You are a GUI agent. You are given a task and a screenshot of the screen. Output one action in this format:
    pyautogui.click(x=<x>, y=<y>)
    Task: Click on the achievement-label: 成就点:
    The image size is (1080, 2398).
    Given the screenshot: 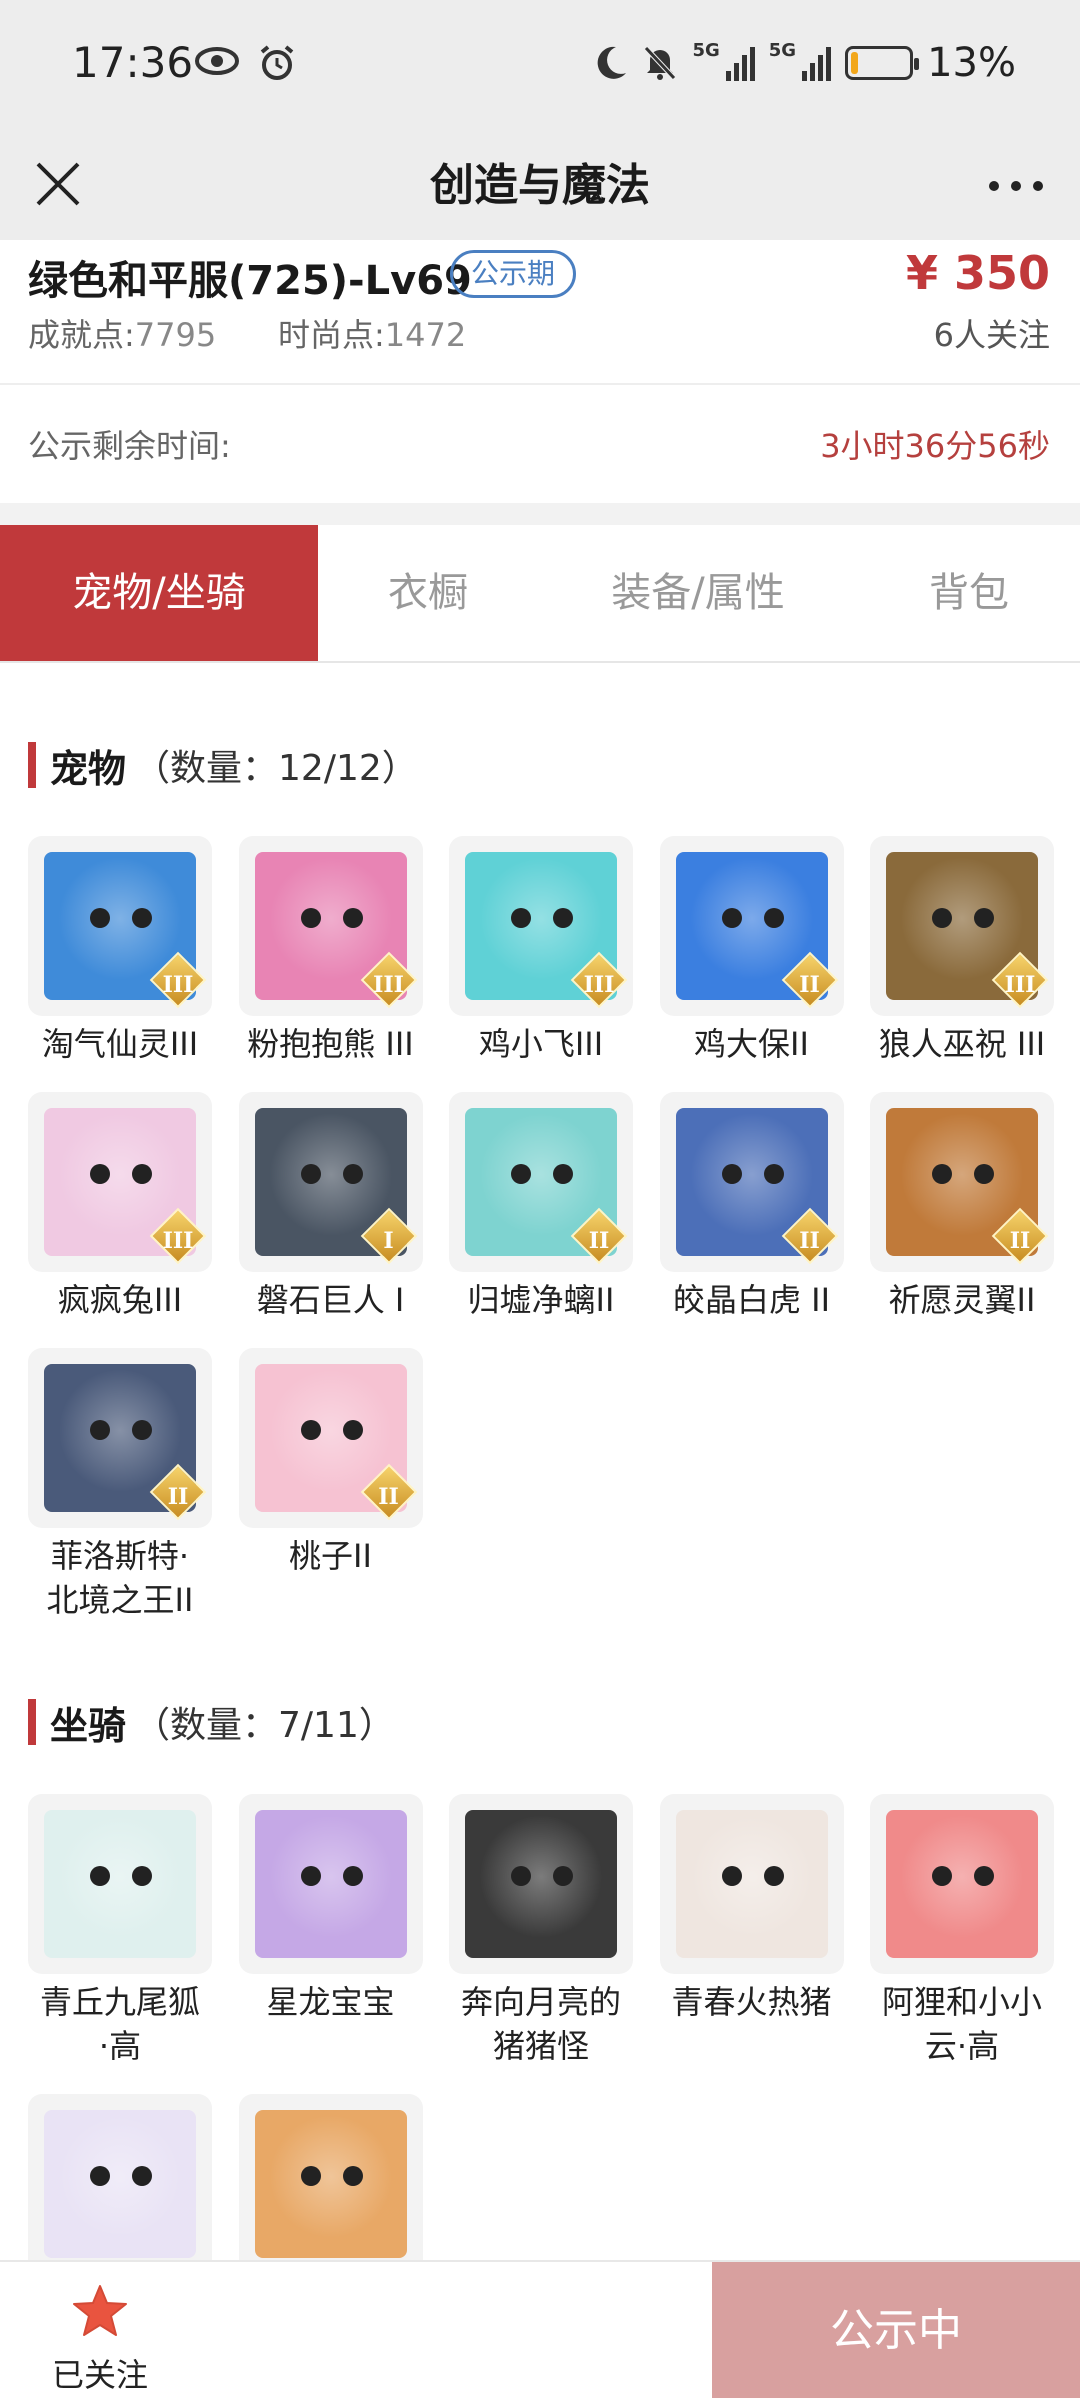 What is the action you would take?
    pyautogui.click(x=81, y=335)
    